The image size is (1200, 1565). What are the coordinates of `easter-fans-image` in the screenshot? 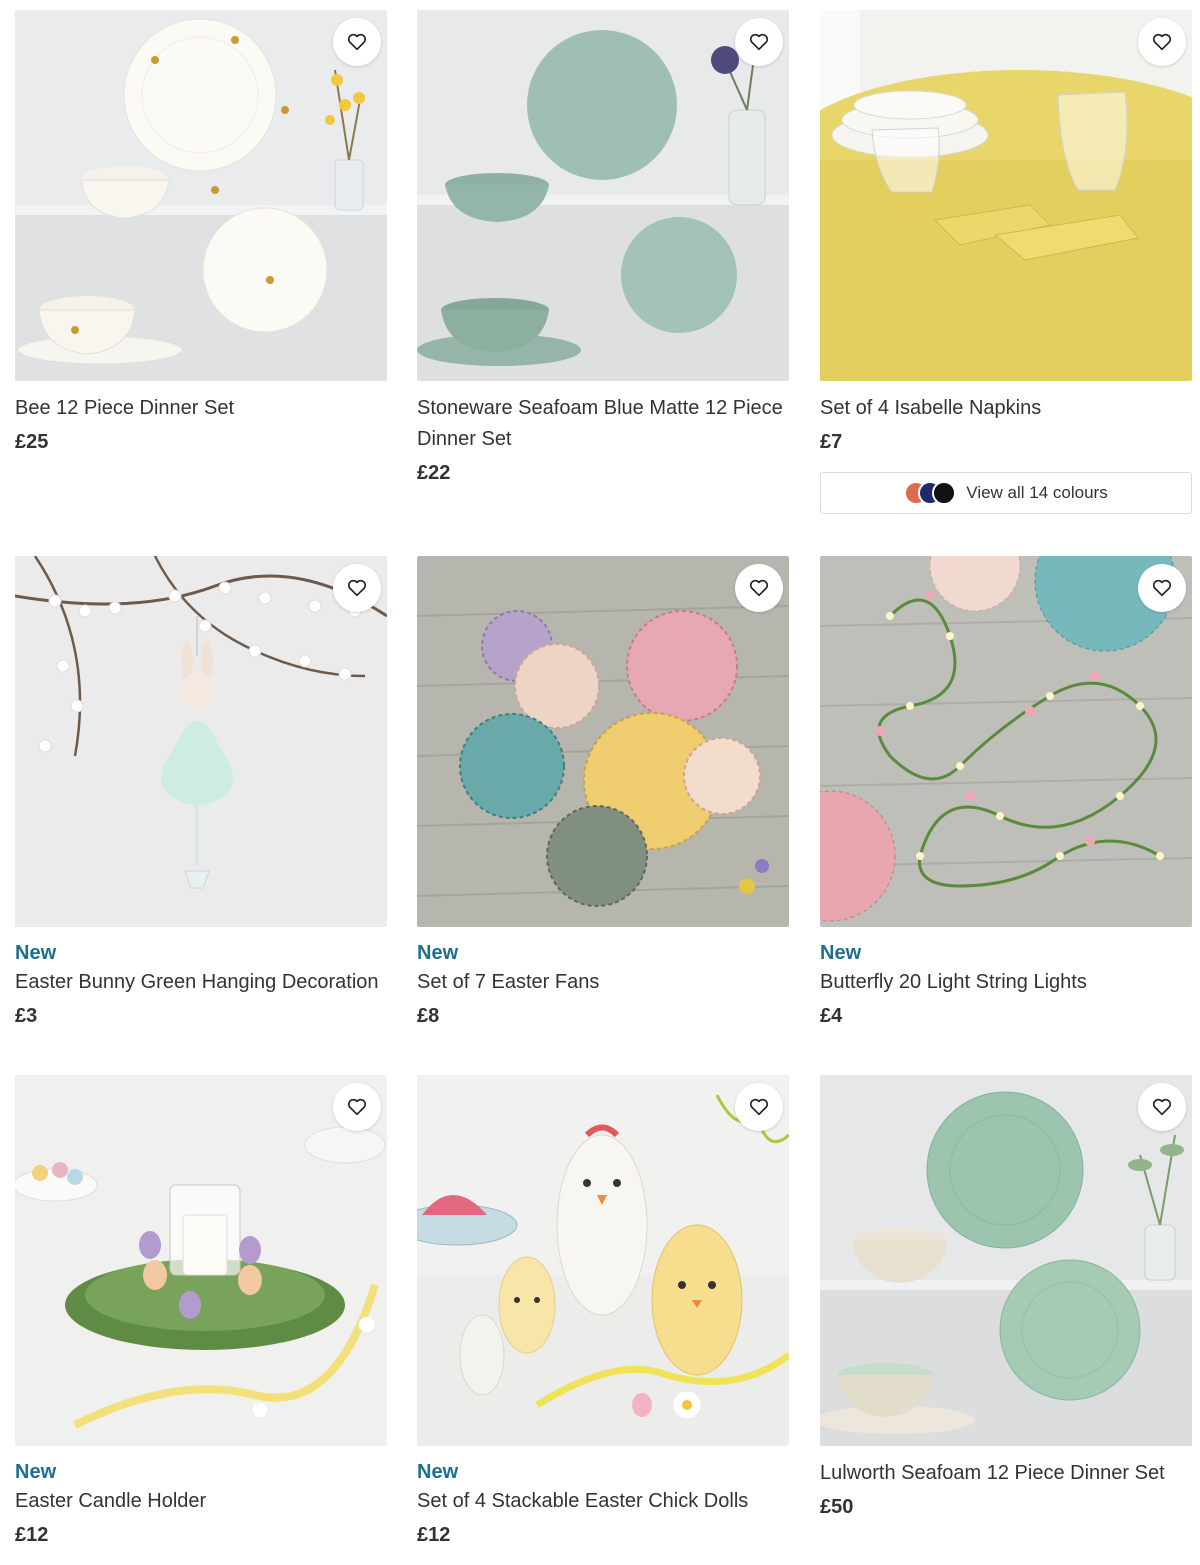 It's located at (603, 741).